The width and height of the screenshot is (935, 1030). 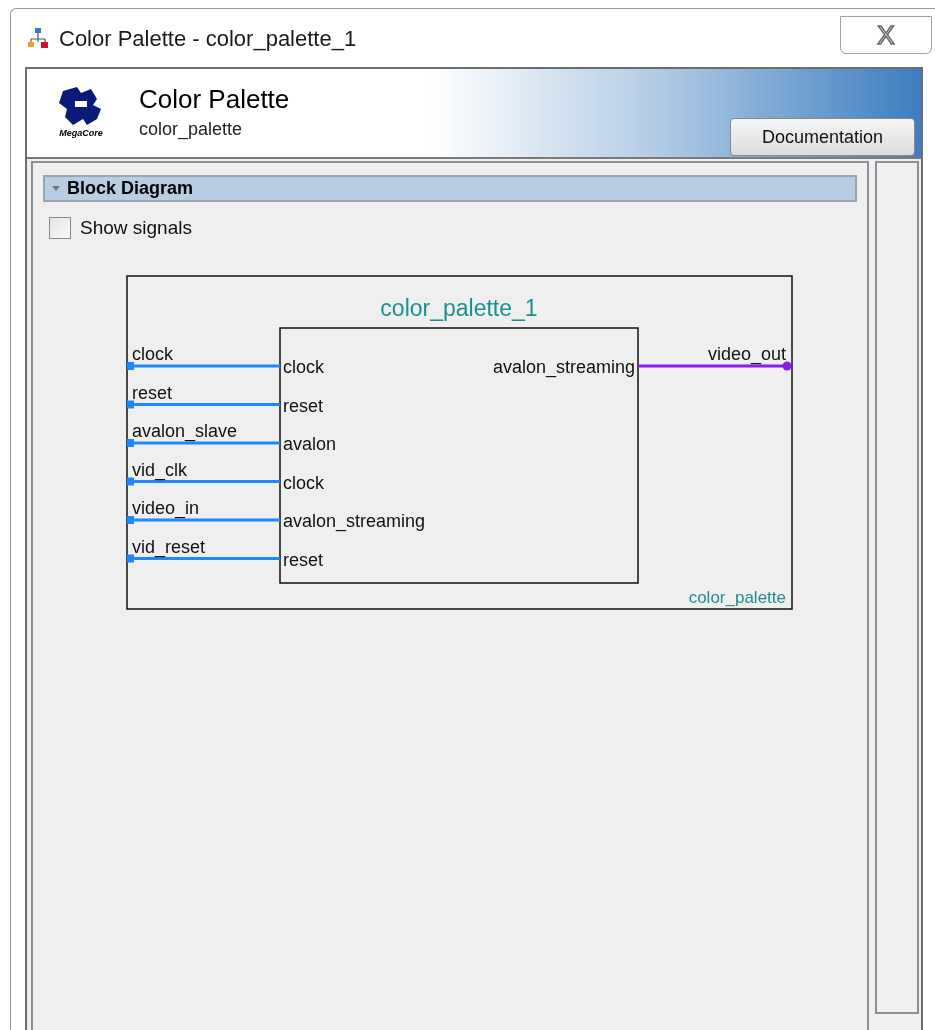 I want to click on module-name: color_palette, so click(x=737, y=597).